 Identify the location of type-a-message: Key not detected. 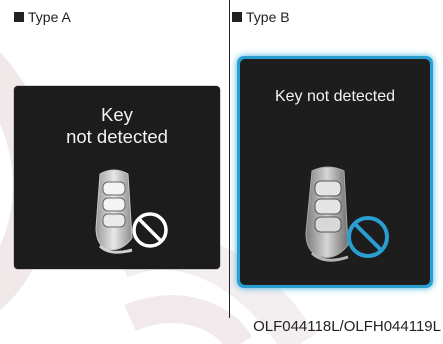
(117, 126).